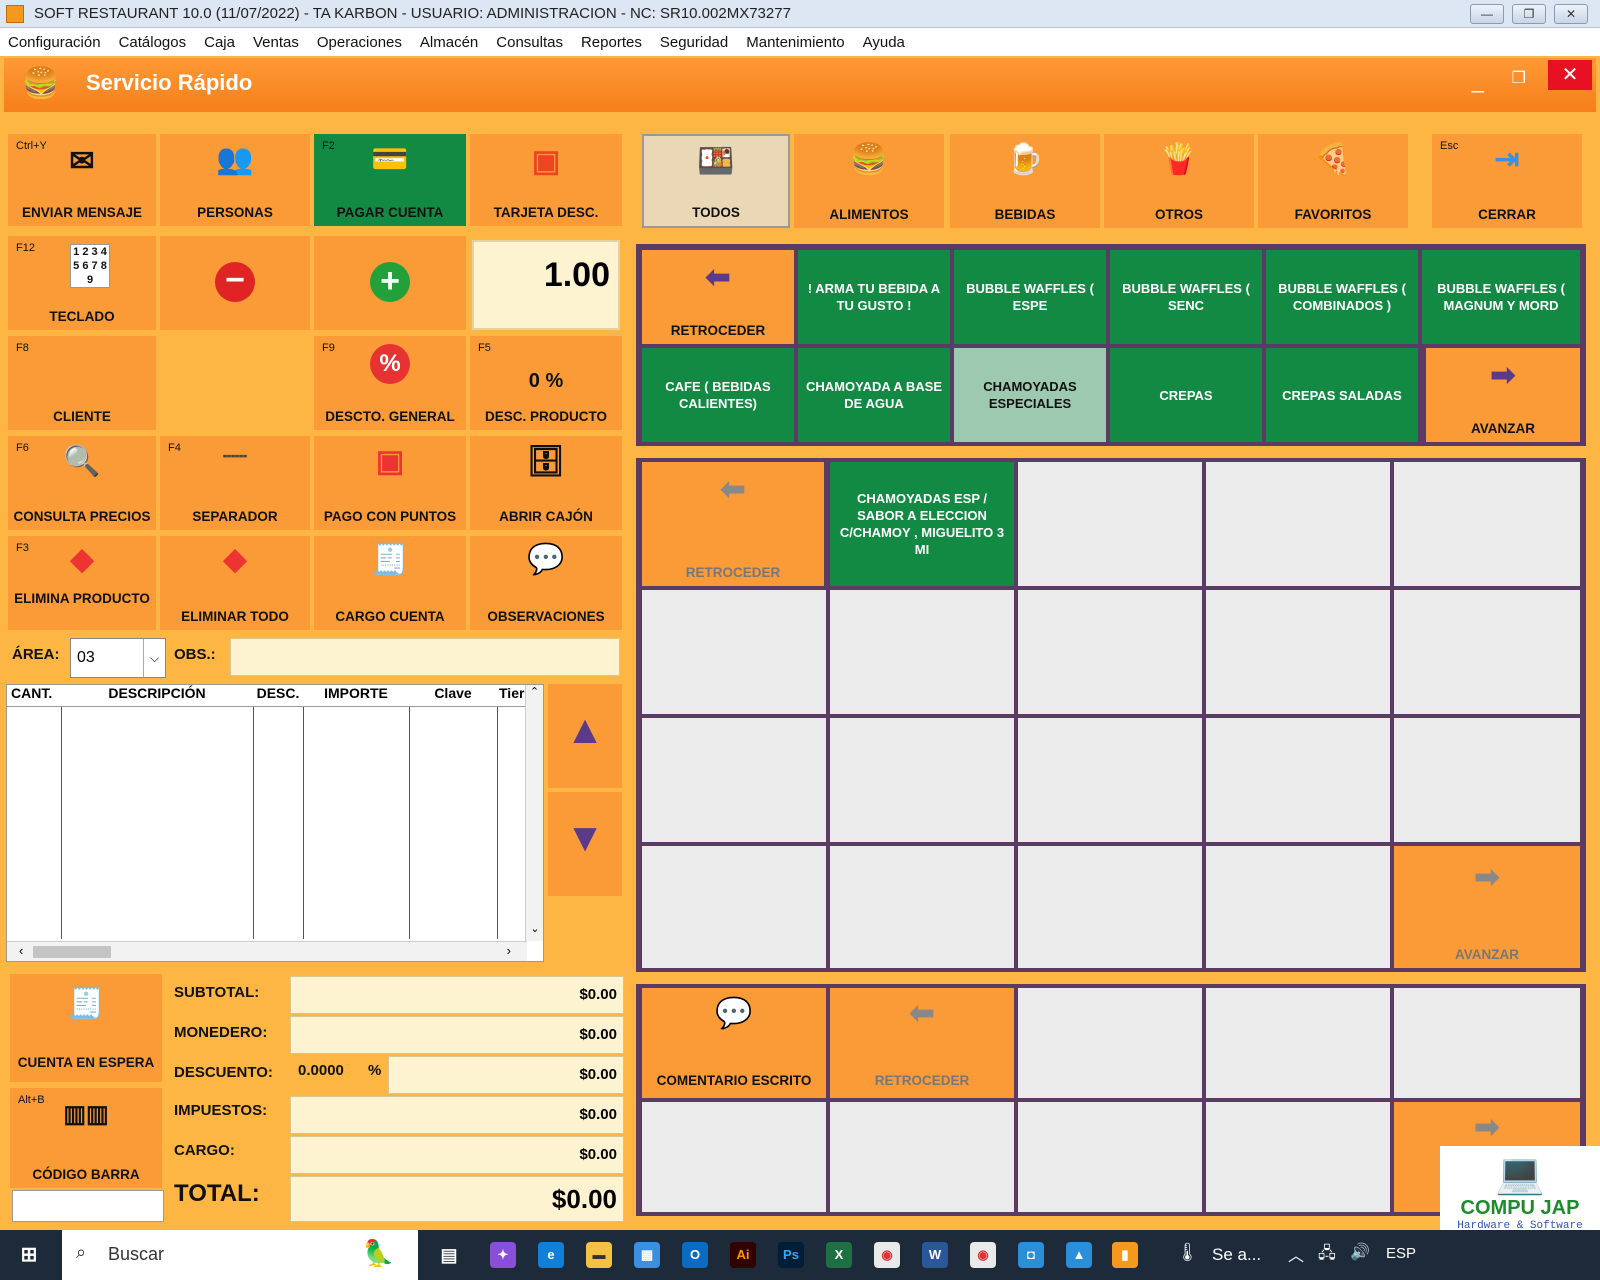  What do you see at coordinates (716, 181) in the screenshot?
I see `tab-todos: 🍱 TODOS` at bounding box center [716, 181].